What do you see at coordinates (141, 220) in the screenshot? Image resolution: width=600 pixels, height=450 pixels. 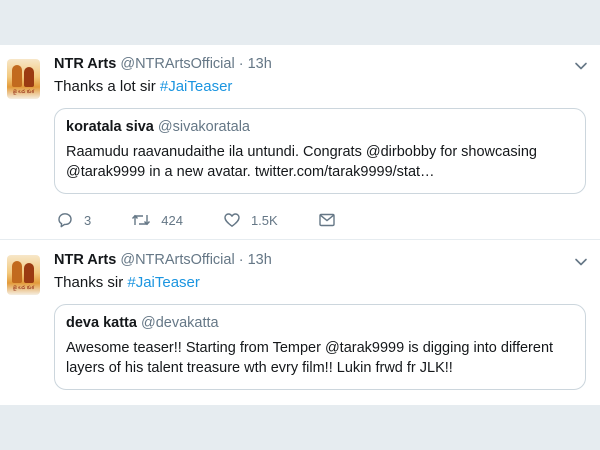 I see `retweet-icon` at bounding box center [141, 220].